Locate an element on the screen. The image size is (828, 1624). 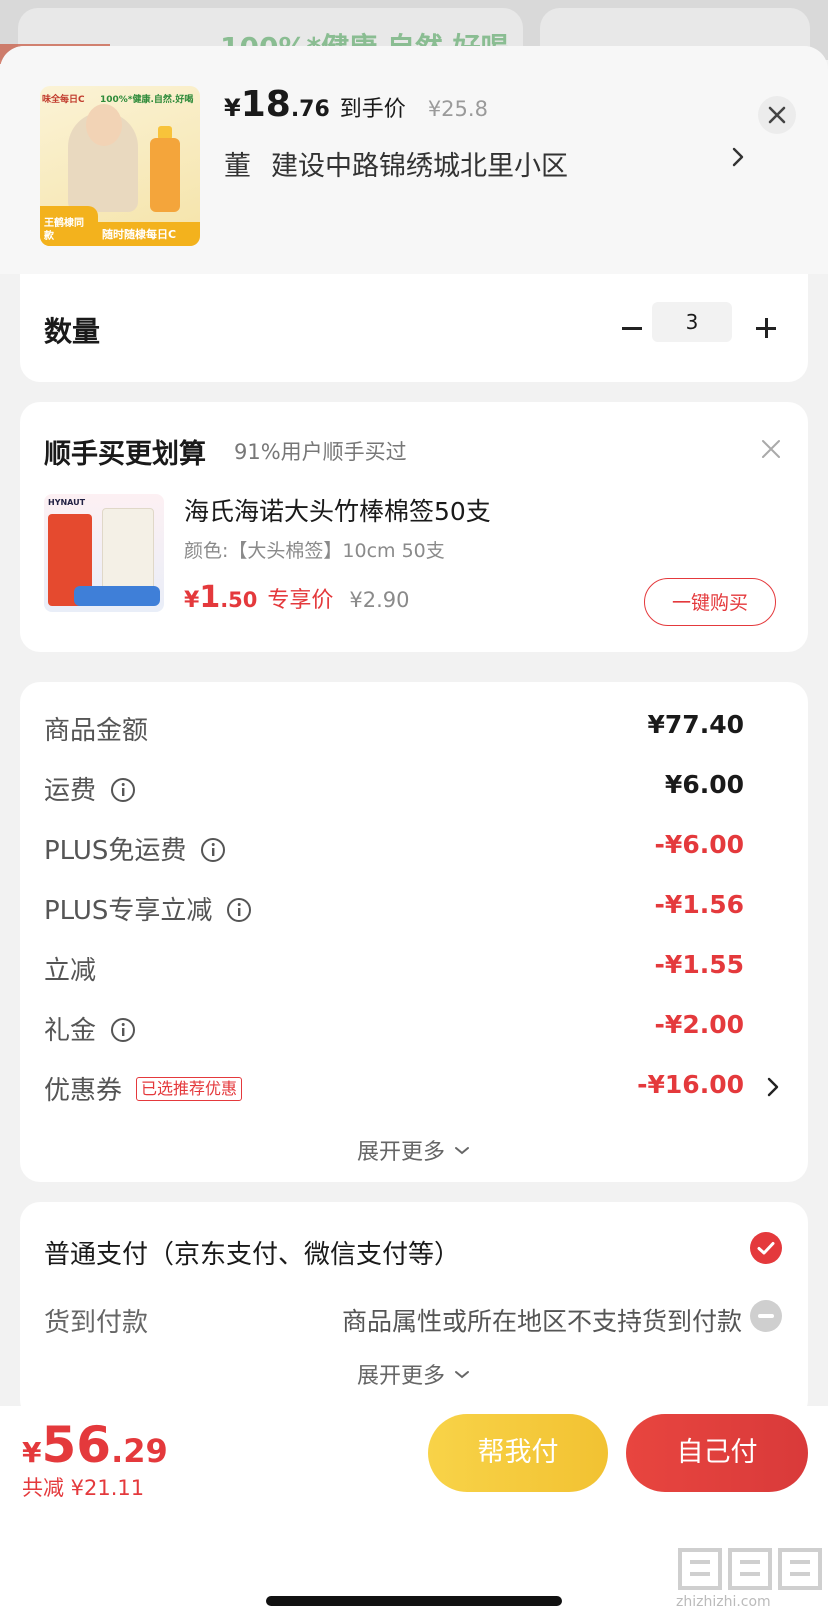
addon-item-spec: 颜色:【大头棉签】10cm 50支 is located at coordinates (314, 551).